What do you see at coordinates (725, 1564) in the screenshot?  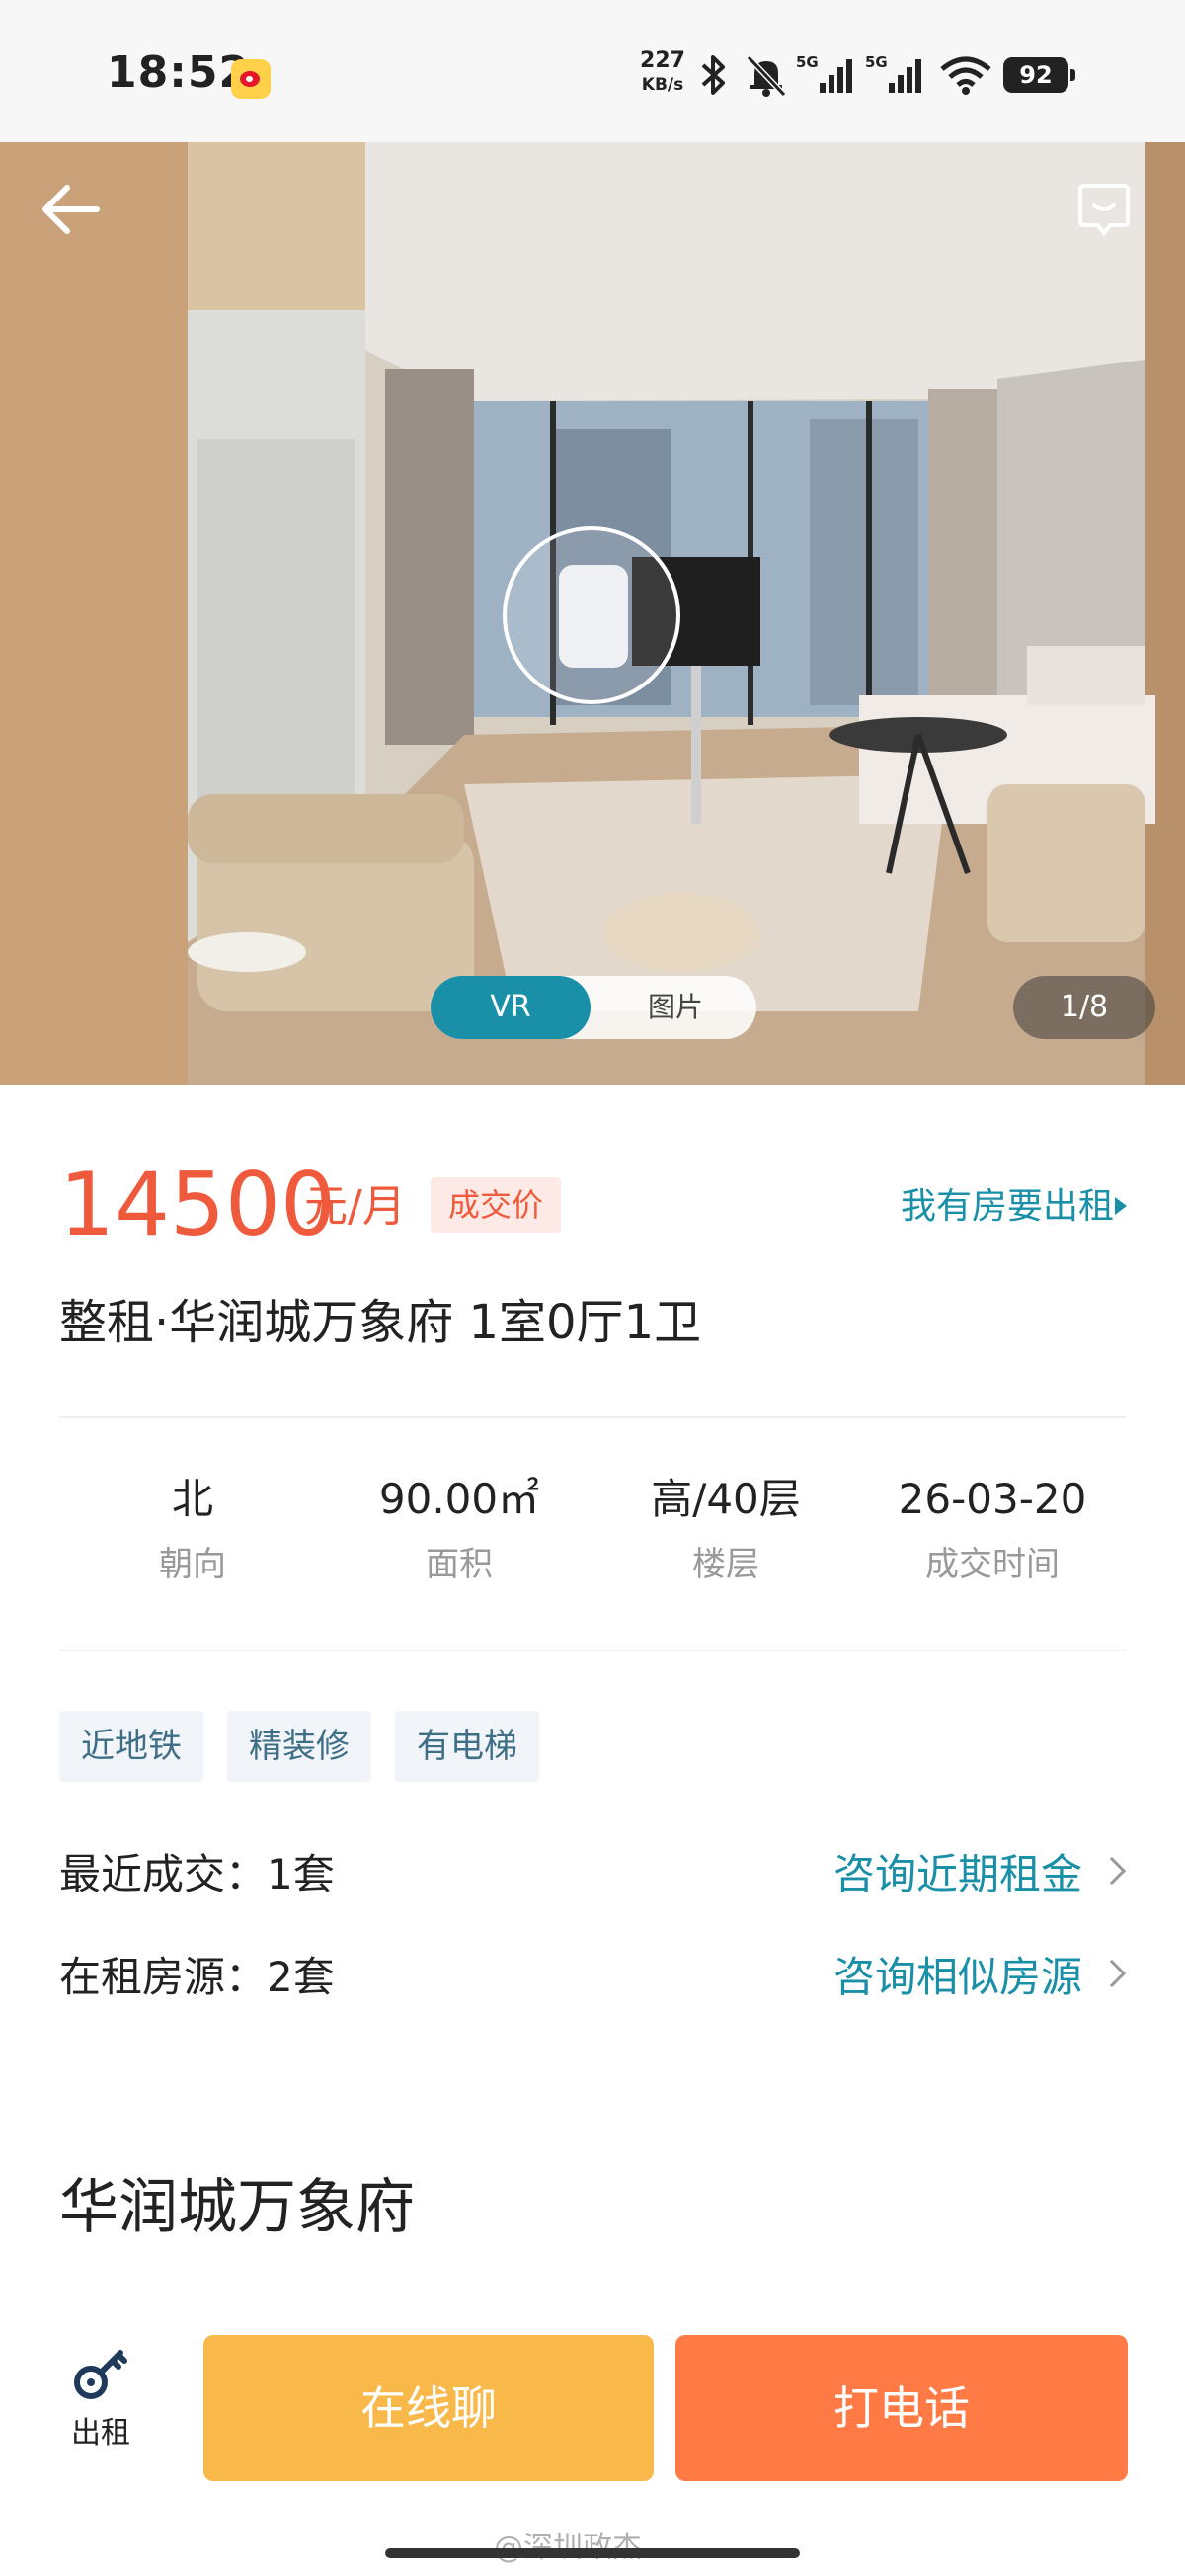 I see `stat-label: 楼层` at bounding box center [725, 1564].